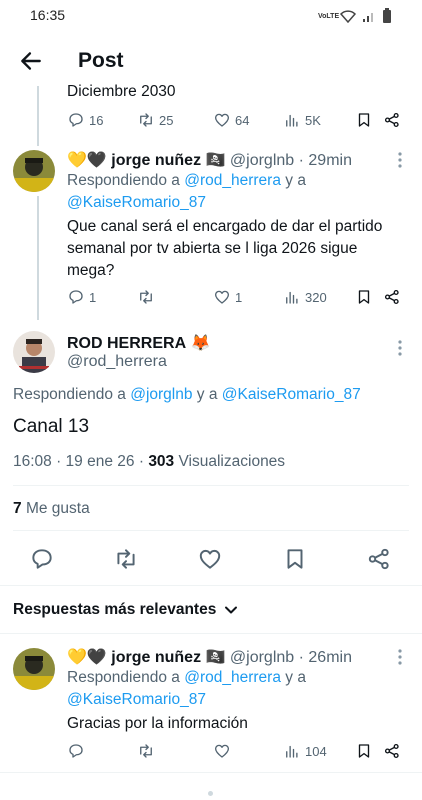  Describe the element at coordinates (121, 91) in the screenshot. I see `previous-post-text: Diciembre 2030` at that location.